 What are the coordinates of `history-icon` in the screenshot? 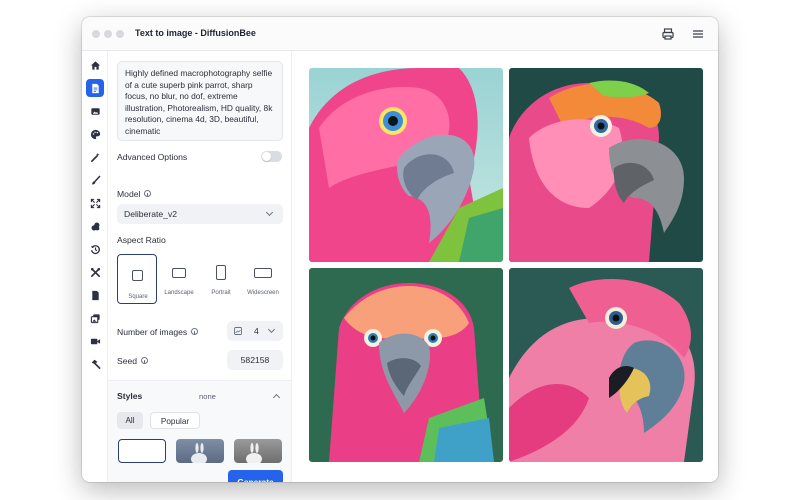 It's located at (95, 249).